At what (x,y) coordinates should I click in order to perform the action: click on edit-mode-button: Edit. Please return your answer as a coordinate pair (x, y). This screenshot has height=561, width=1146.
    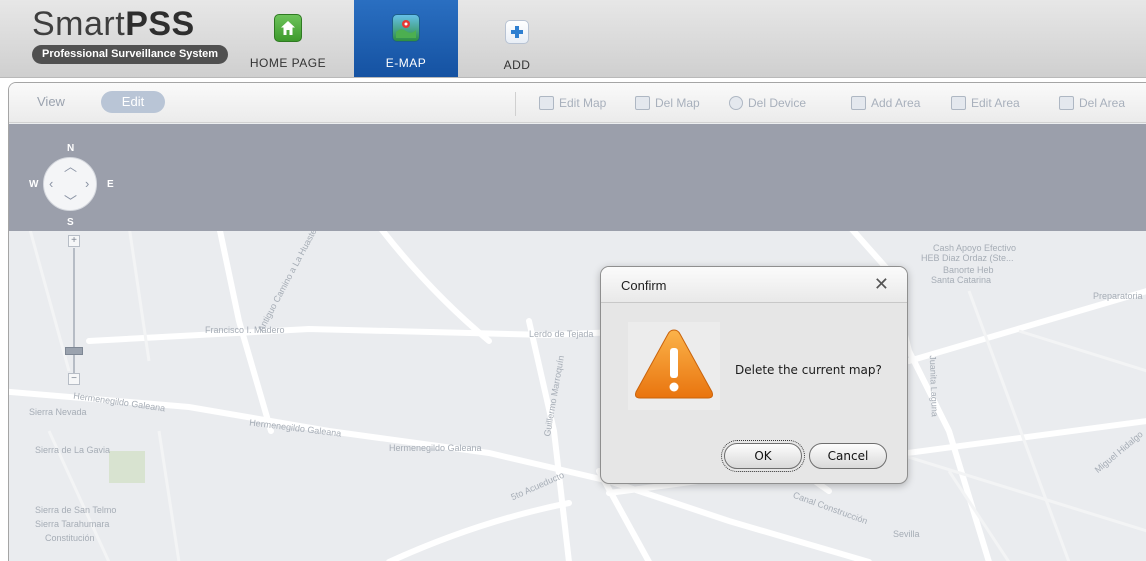
    Looking at the image, I should click on (133, 102).